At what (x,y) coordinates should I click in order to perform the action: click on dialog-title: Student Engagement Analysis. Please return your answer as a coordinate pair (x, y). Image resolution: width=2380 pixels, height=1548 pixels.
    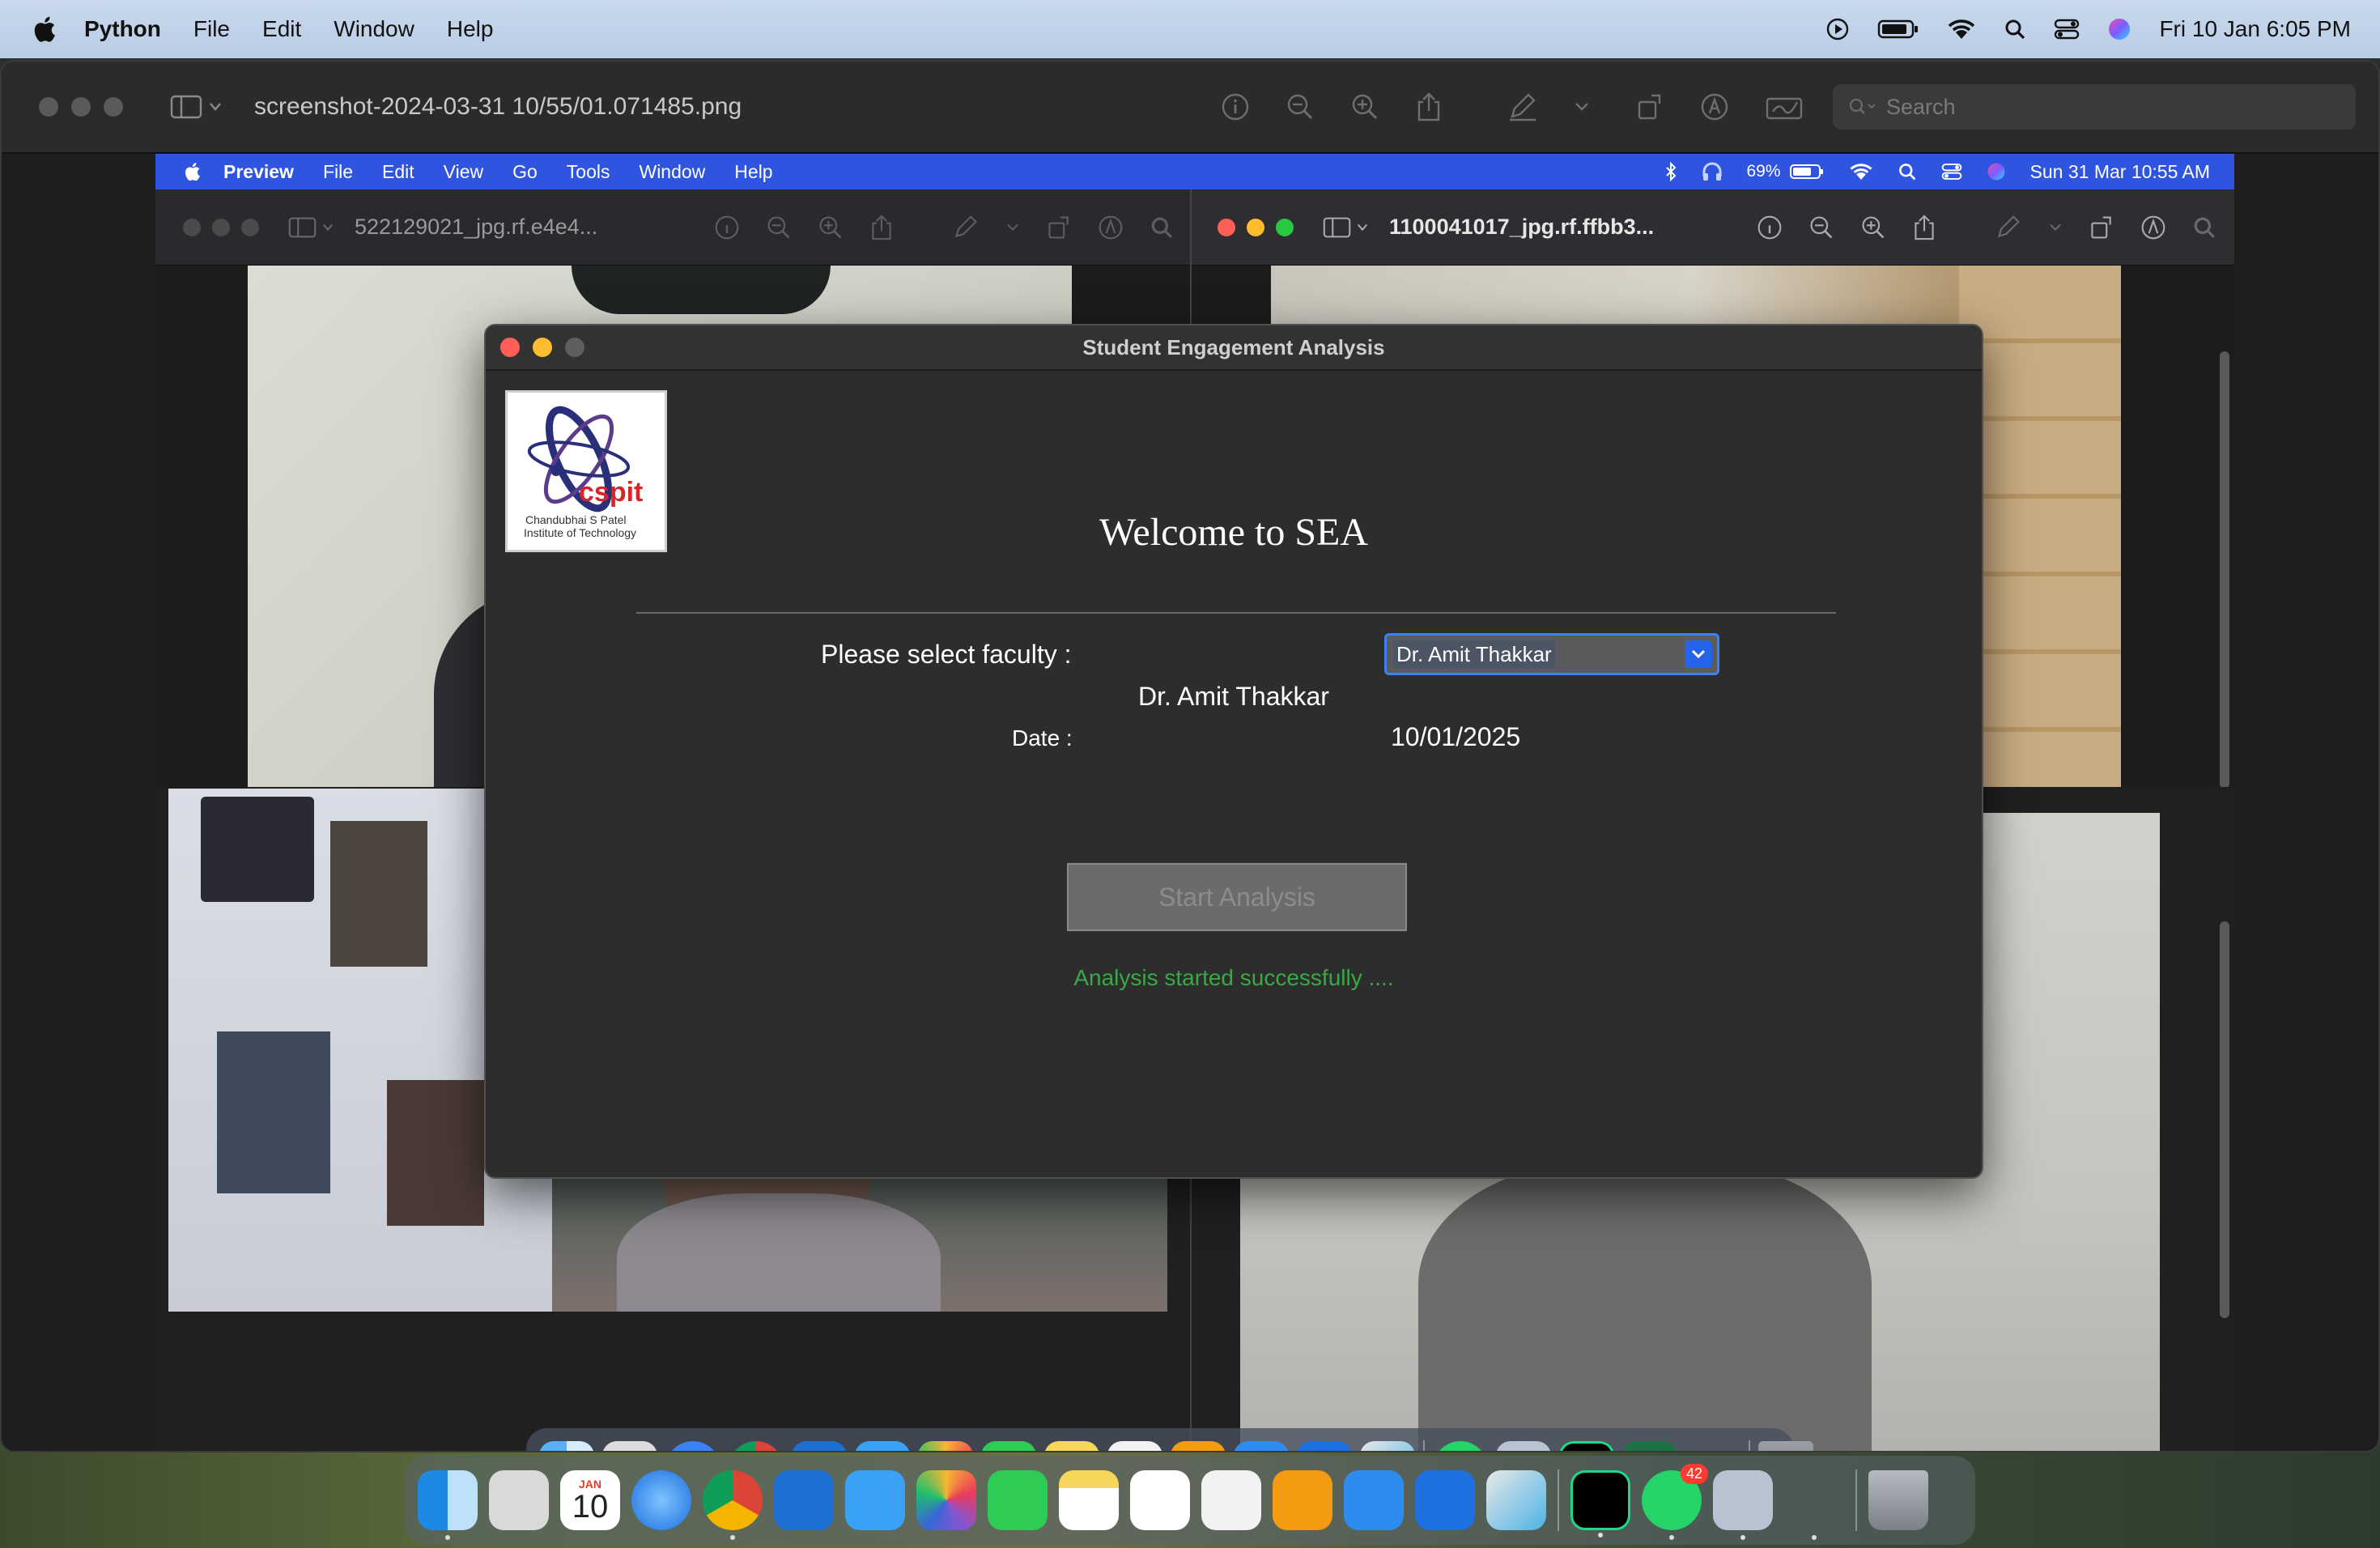
    Looking at the image, I should click on (1233, 346).